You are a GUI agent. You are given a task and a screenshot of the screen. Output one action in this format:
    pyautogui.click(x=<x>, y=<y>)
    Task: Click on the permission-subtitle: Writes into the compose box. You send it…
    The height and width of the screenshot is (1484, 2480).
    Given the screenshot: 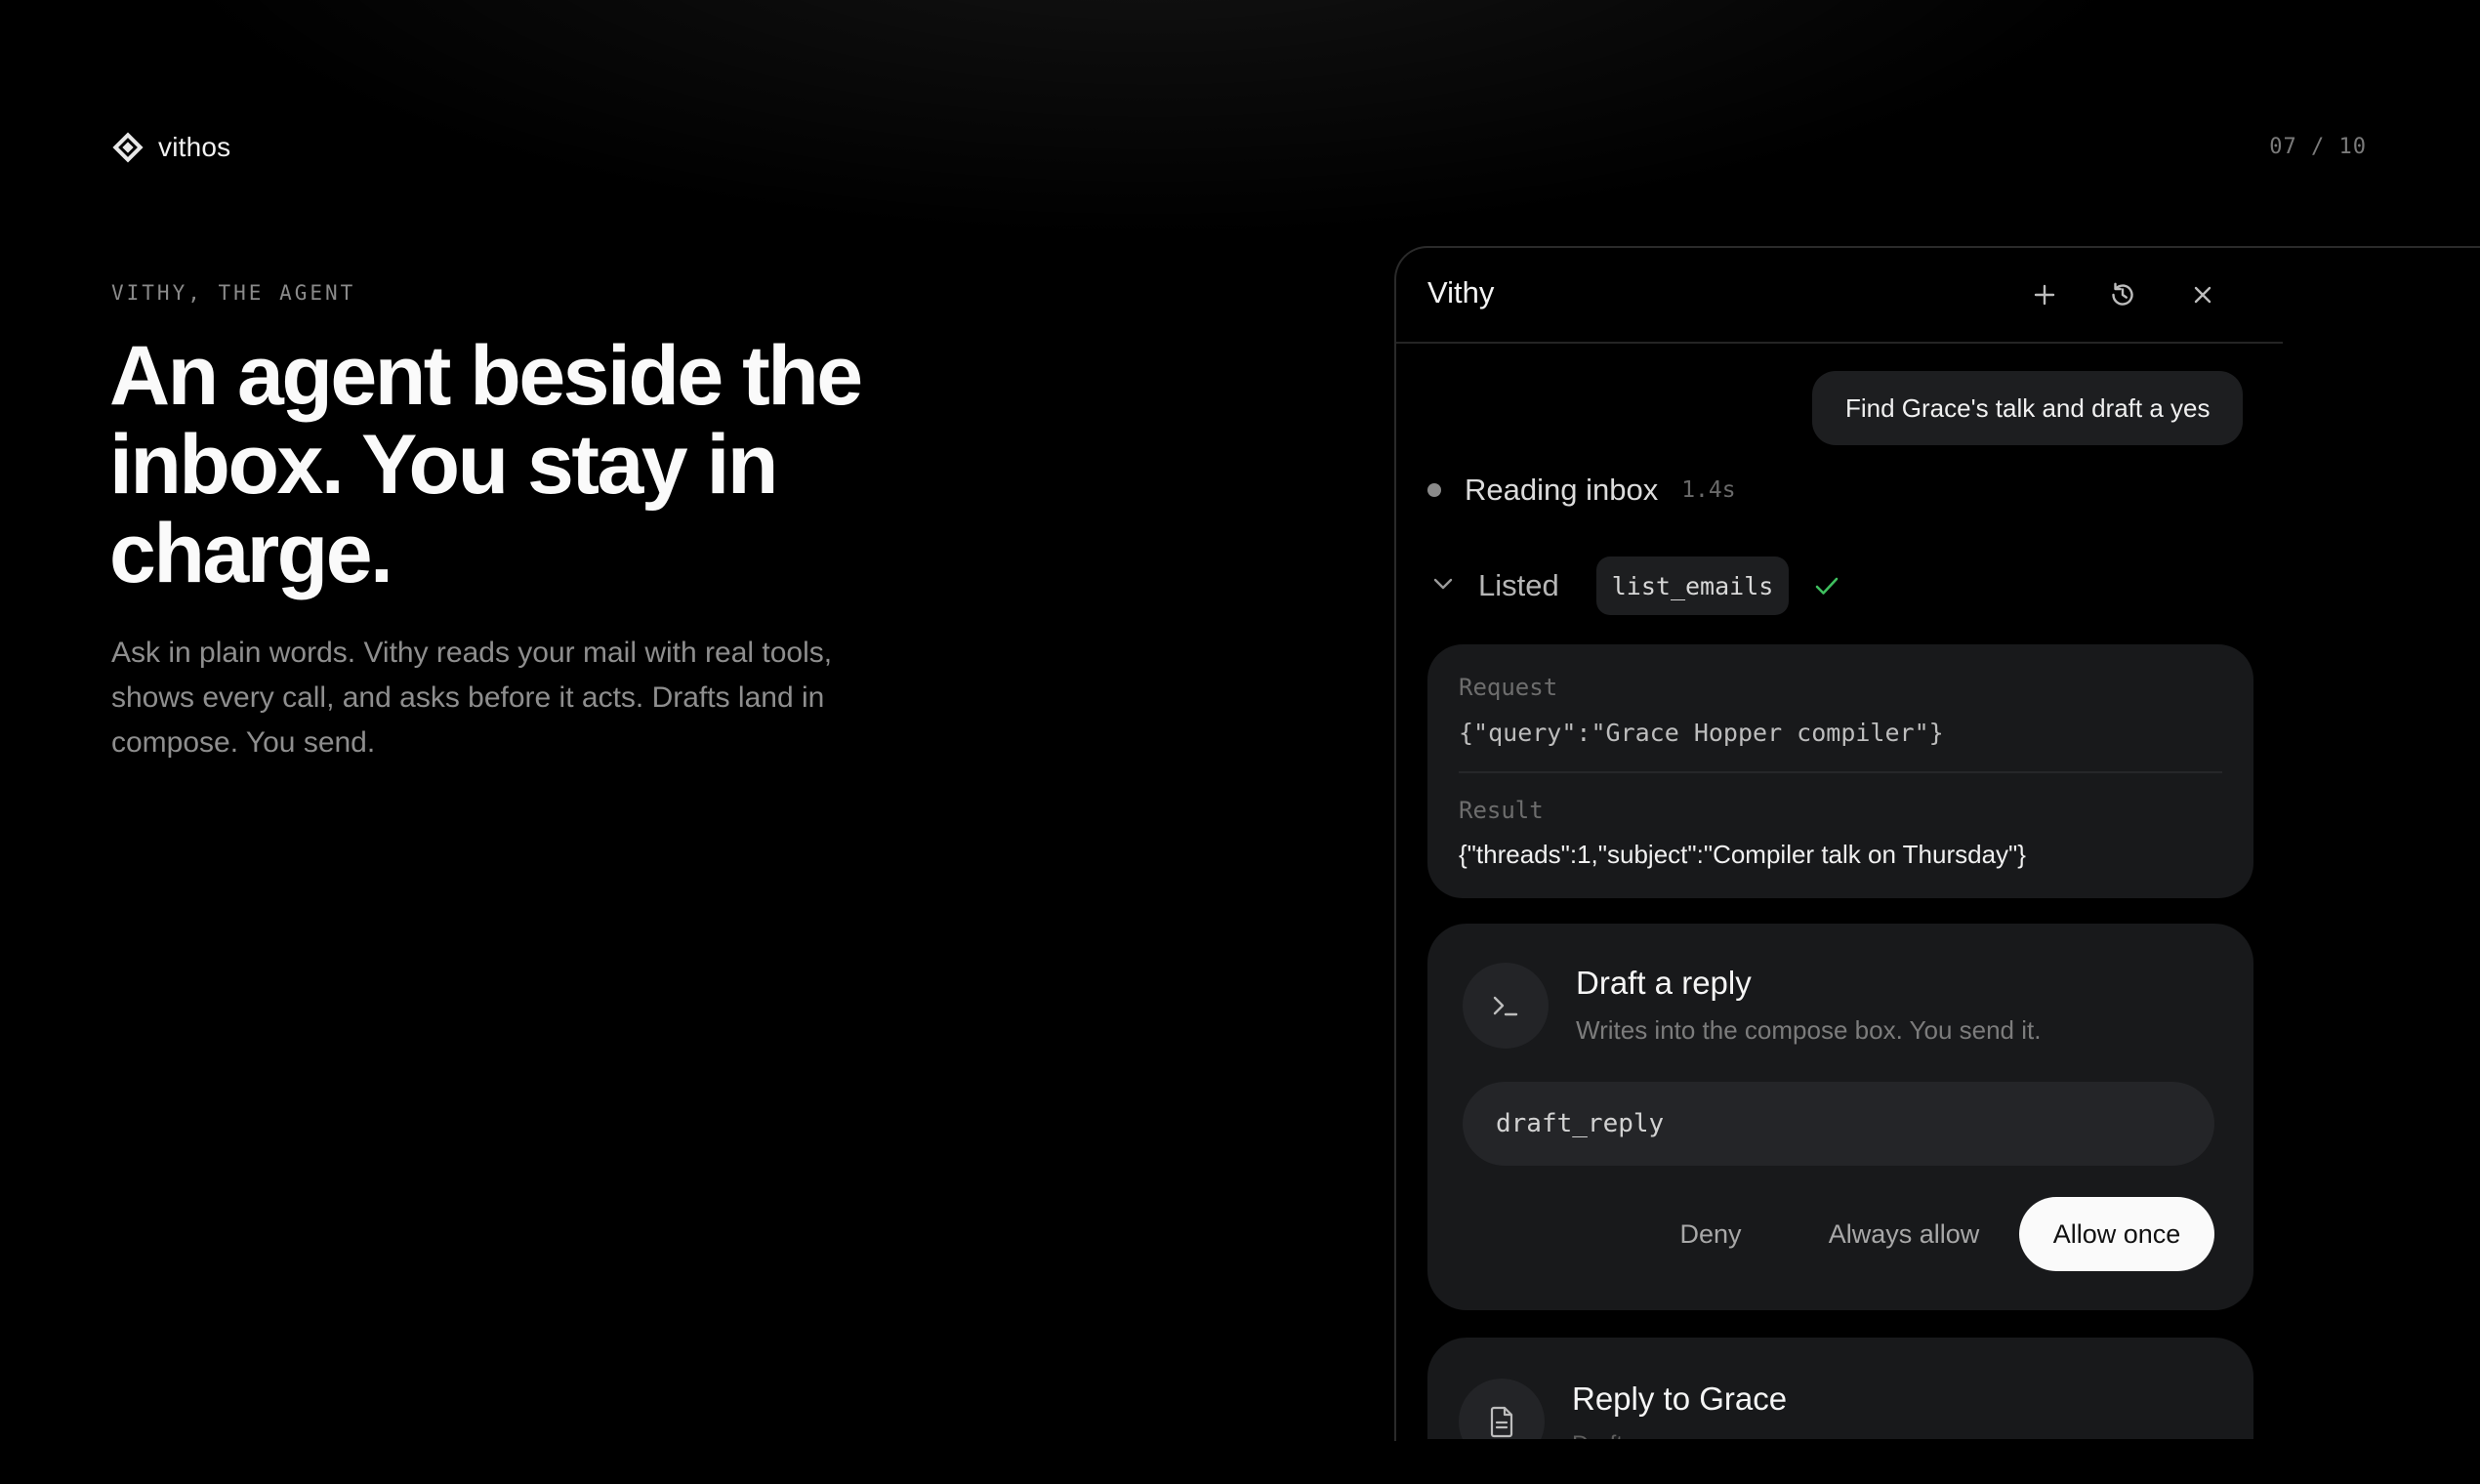 What is the action you would take?
    pyautogui.click(x=1809, y=1030)
    